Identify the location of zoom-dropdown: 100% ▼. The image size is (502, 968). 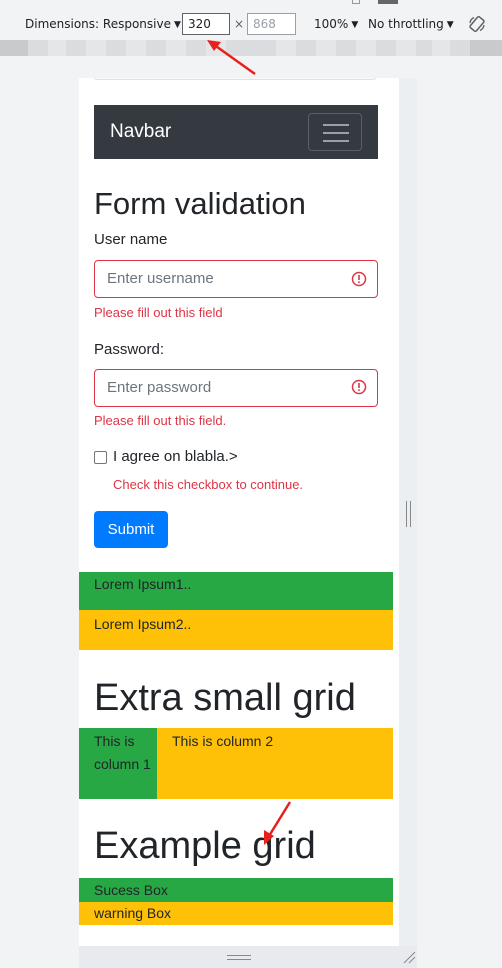
(336, 24).